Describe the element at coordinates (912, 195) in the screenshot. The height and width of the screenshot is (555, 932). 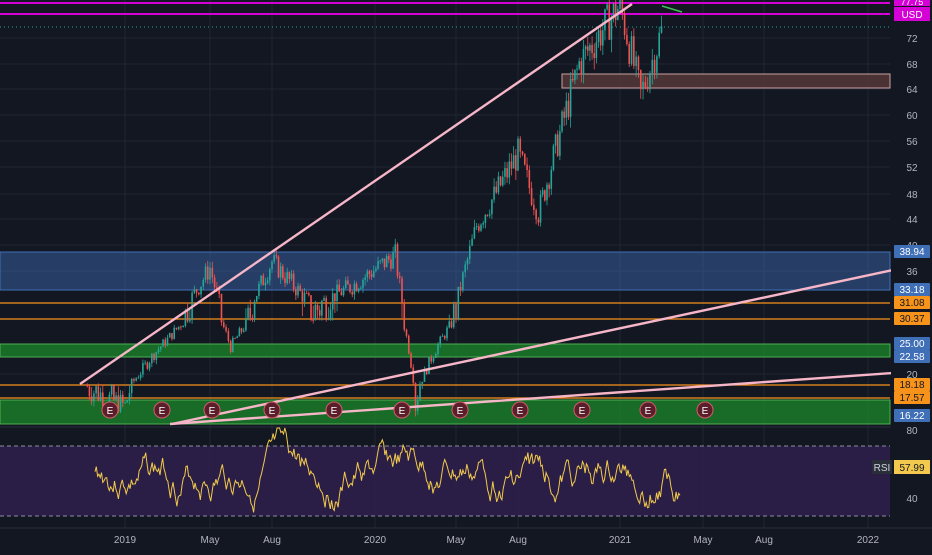
I see `price-tick-label: 48` at that location.